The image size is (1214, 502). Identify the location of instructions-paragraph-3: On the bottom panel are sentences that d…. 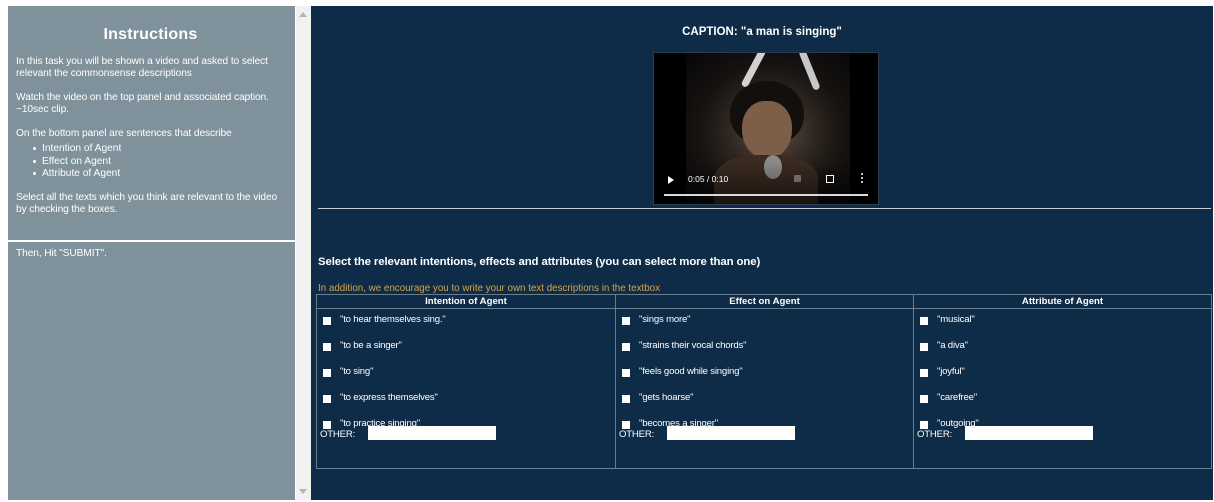
(124, 133).